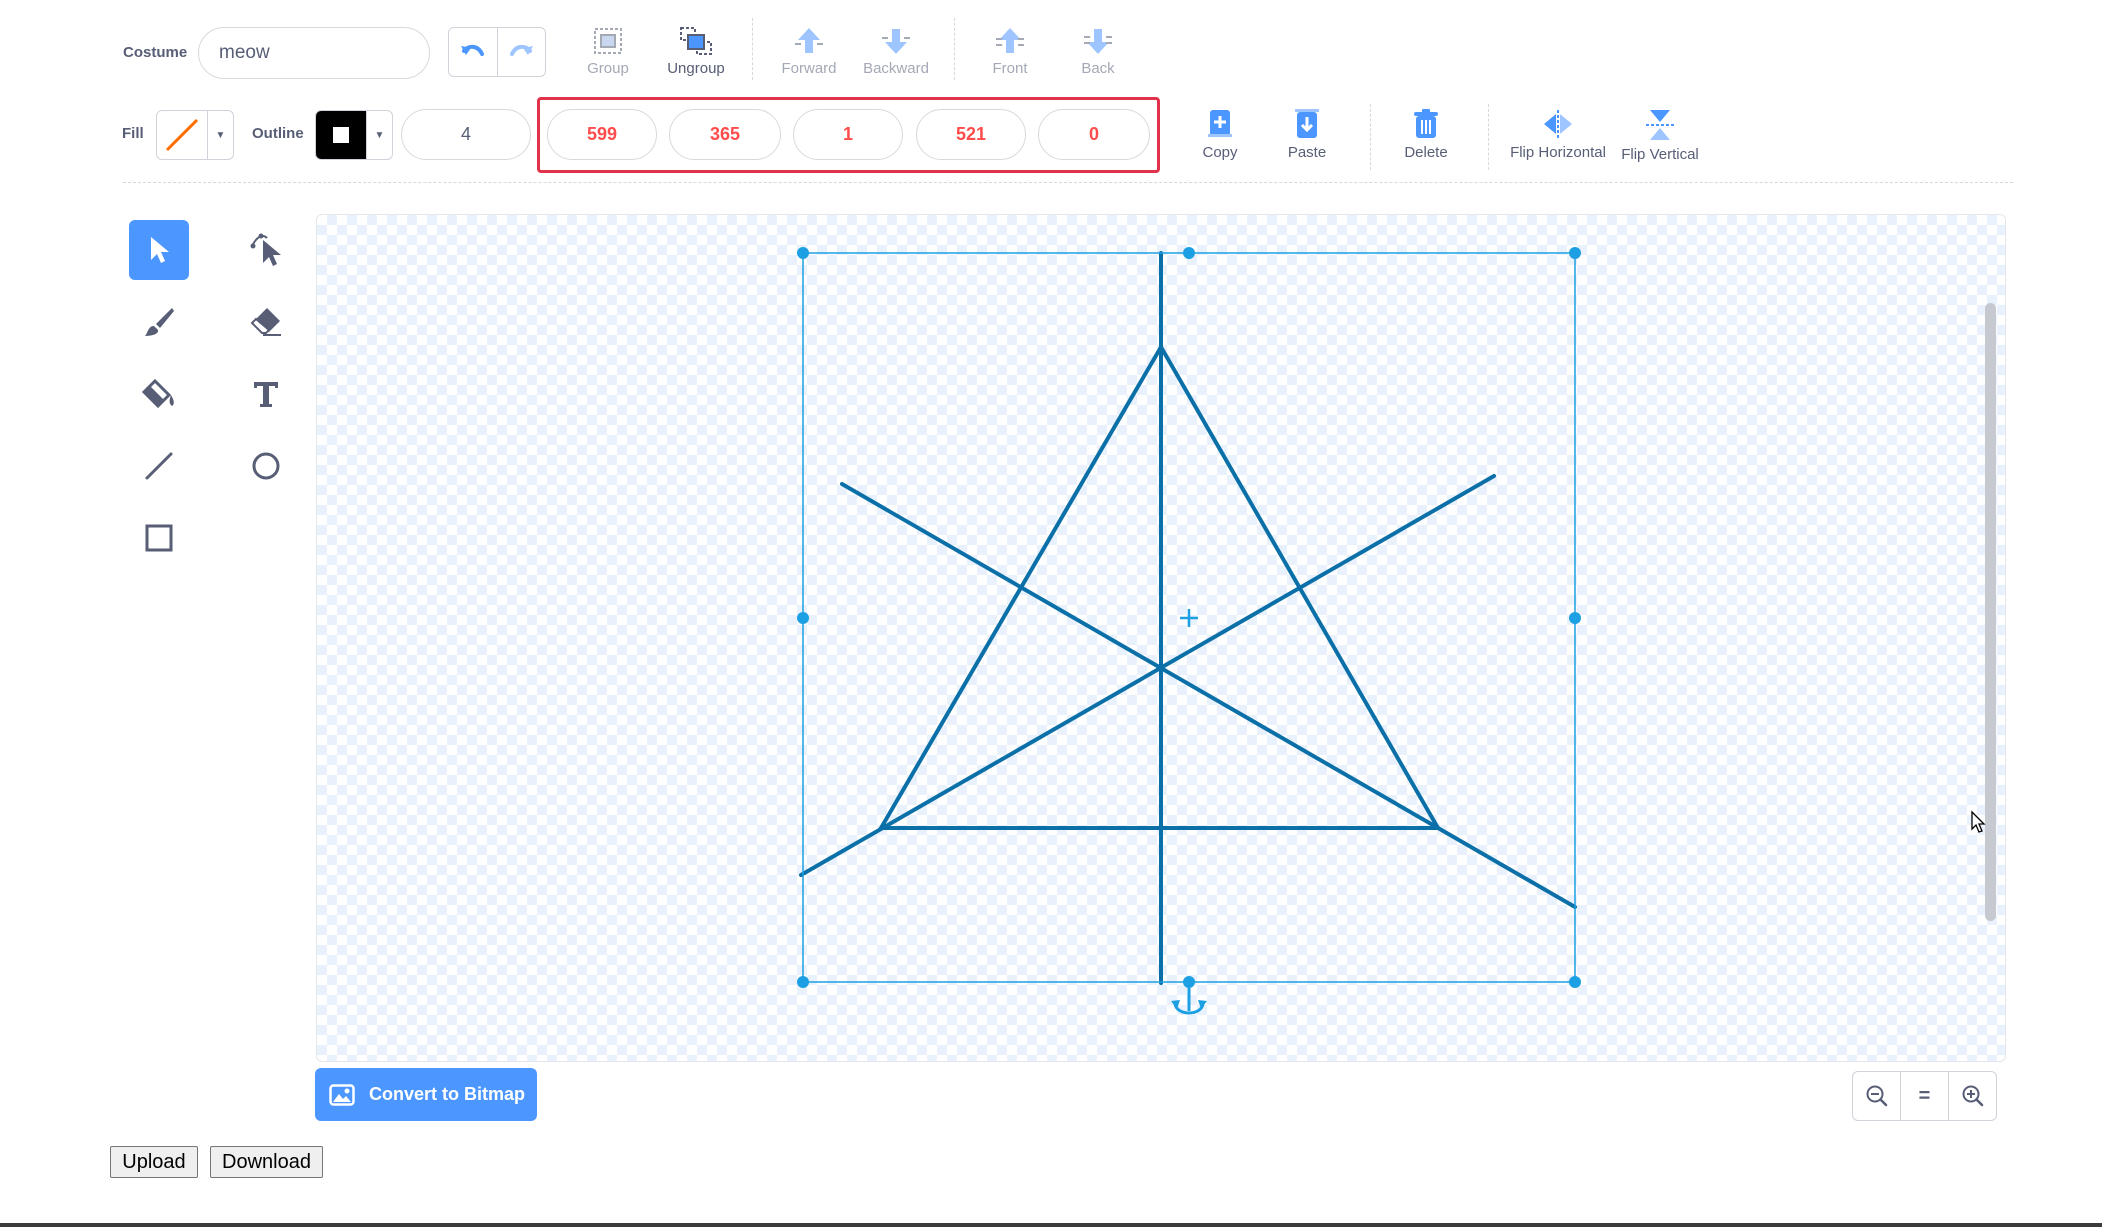 Image resolution: width=2102 pixels, height=1227 pixels. What do you see at coordinates (1660, 154) in the screenshot?
I see `flip-vertical-label: Flip Vertical` at bounding box center [1660, 154].